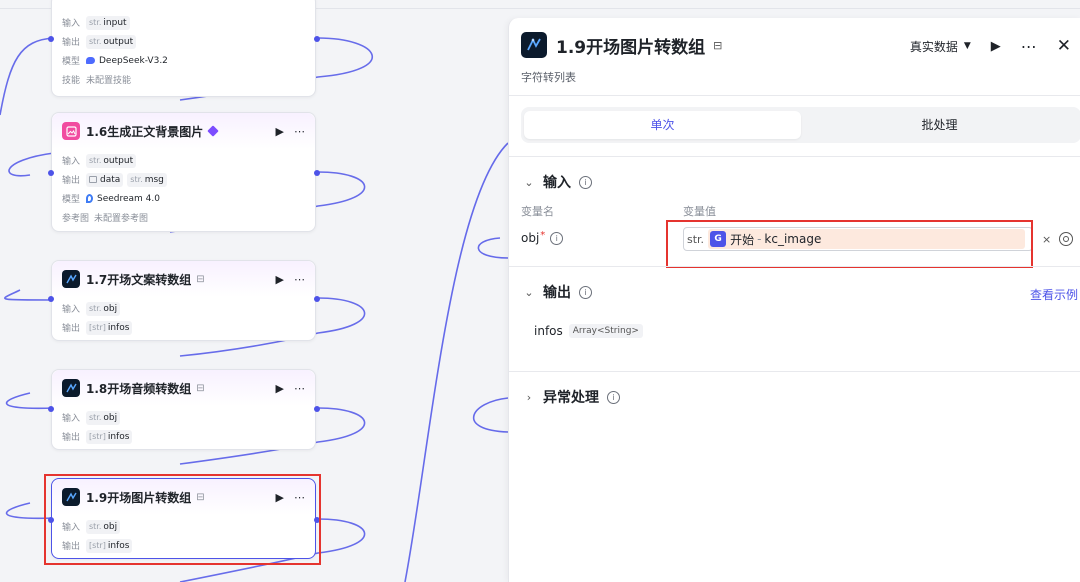 This screenshot has width=1080, height=582. Describe the element at coordinates (71, 131) in the screenshot. I see `image-gen-icon` at that location.